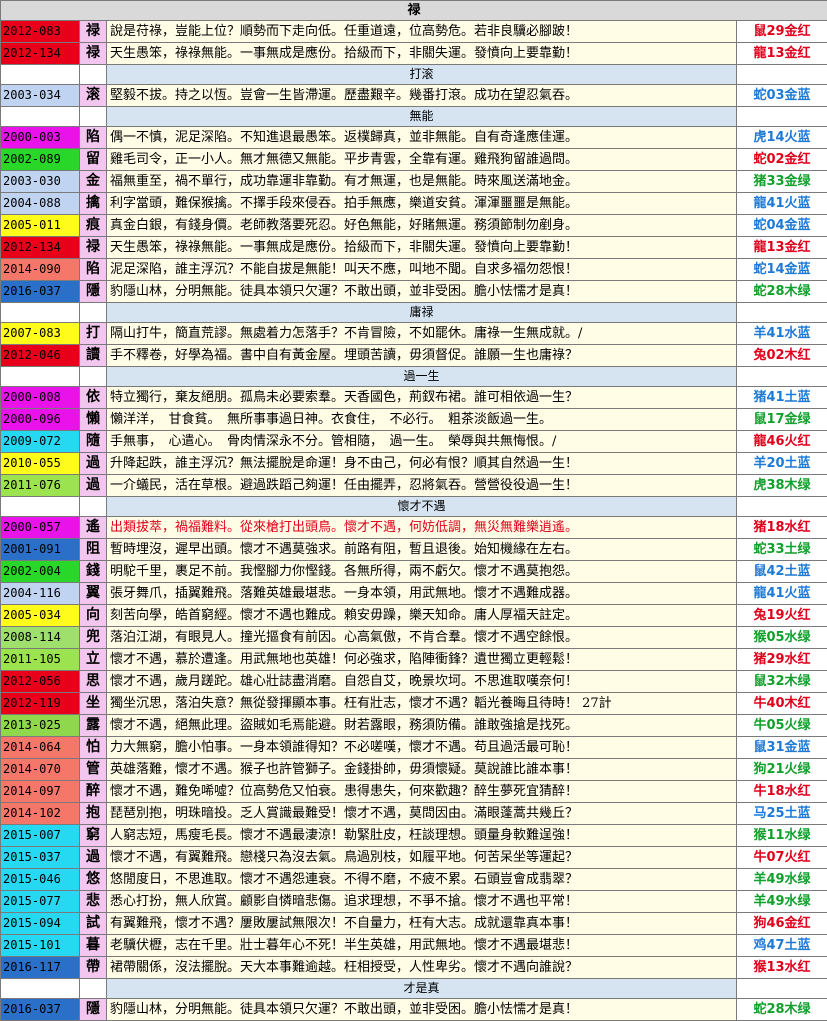  What do you see at coordinates (93, 356) in the screenshot?
I see `key-character: 讀` at bounding box center [93, 356].